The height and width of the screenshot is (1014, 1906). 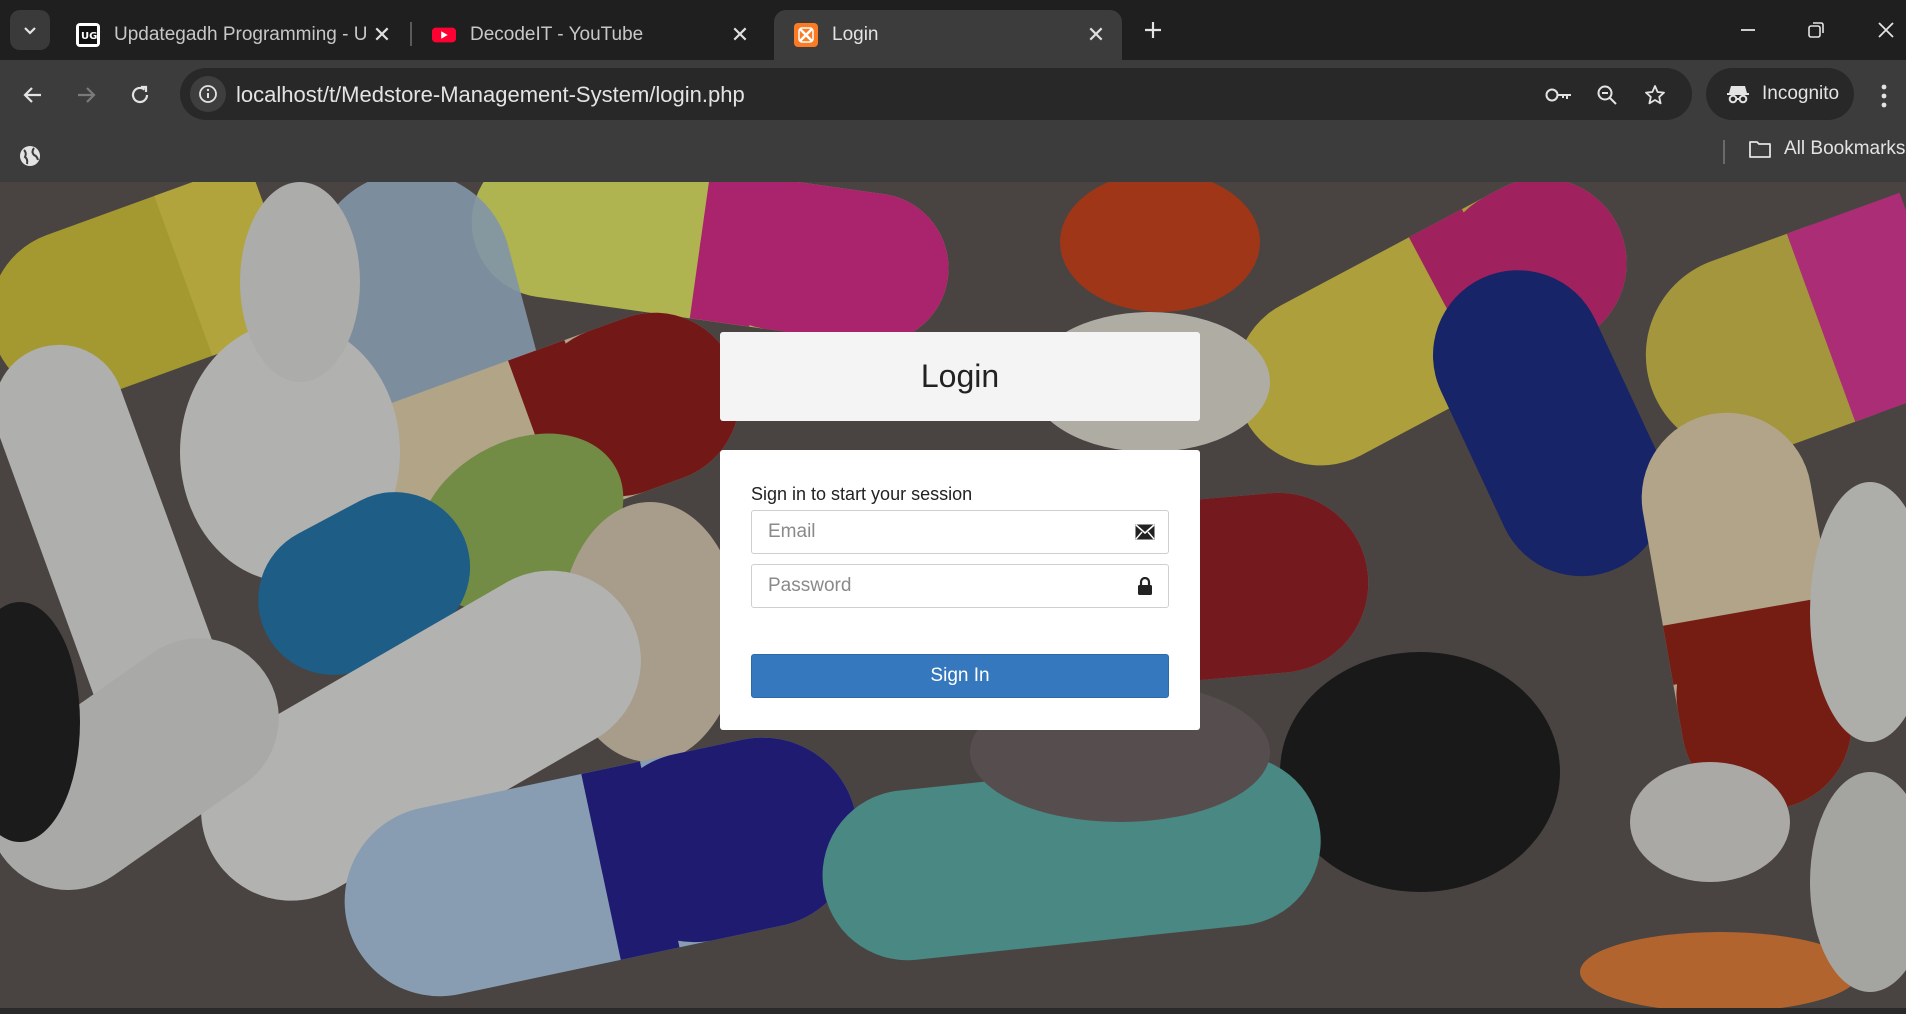 I want to click on ug-logo-icon: UG, so click(x=88, y=35).